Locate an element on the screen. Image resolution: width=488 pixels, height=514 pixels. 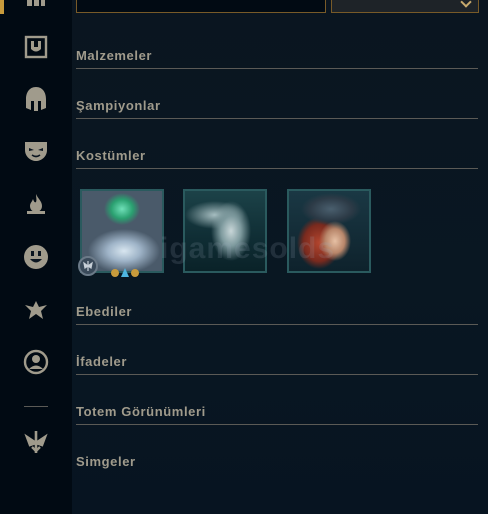
red-haired-pirate-skin-art is located at coordinates (329, 231).